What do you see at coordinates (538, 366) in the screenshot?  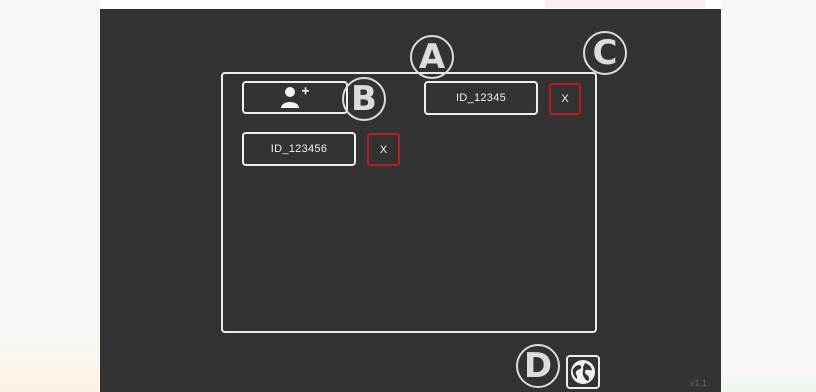 I see `callout-d: D` at bounding box center [538, 366].